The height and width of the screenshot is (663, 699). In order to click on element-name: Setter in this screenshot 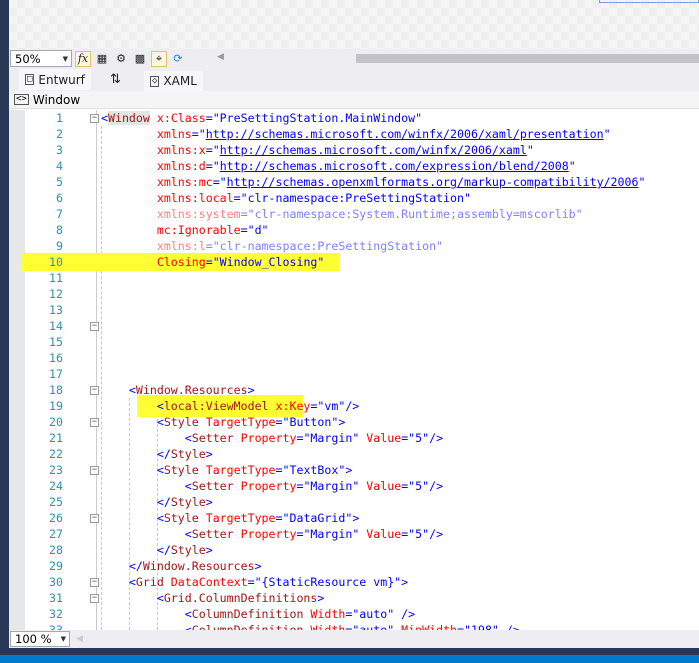, I will do `click(212, 534)`.